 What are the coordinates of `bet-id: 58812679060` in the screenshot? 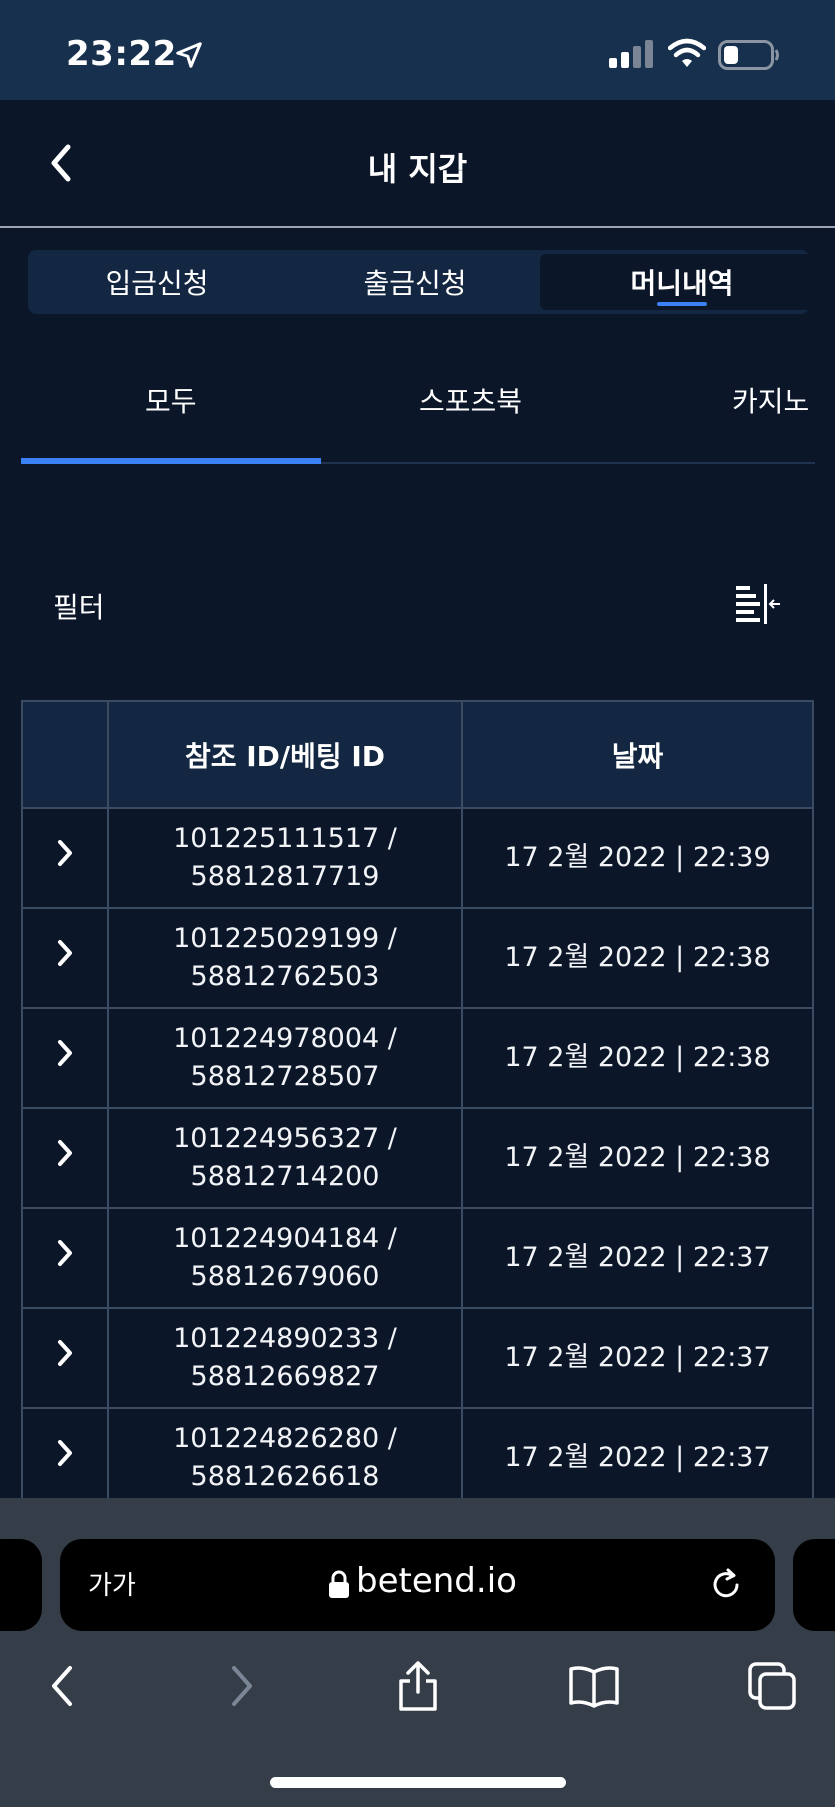 It's located at (285, 1276).